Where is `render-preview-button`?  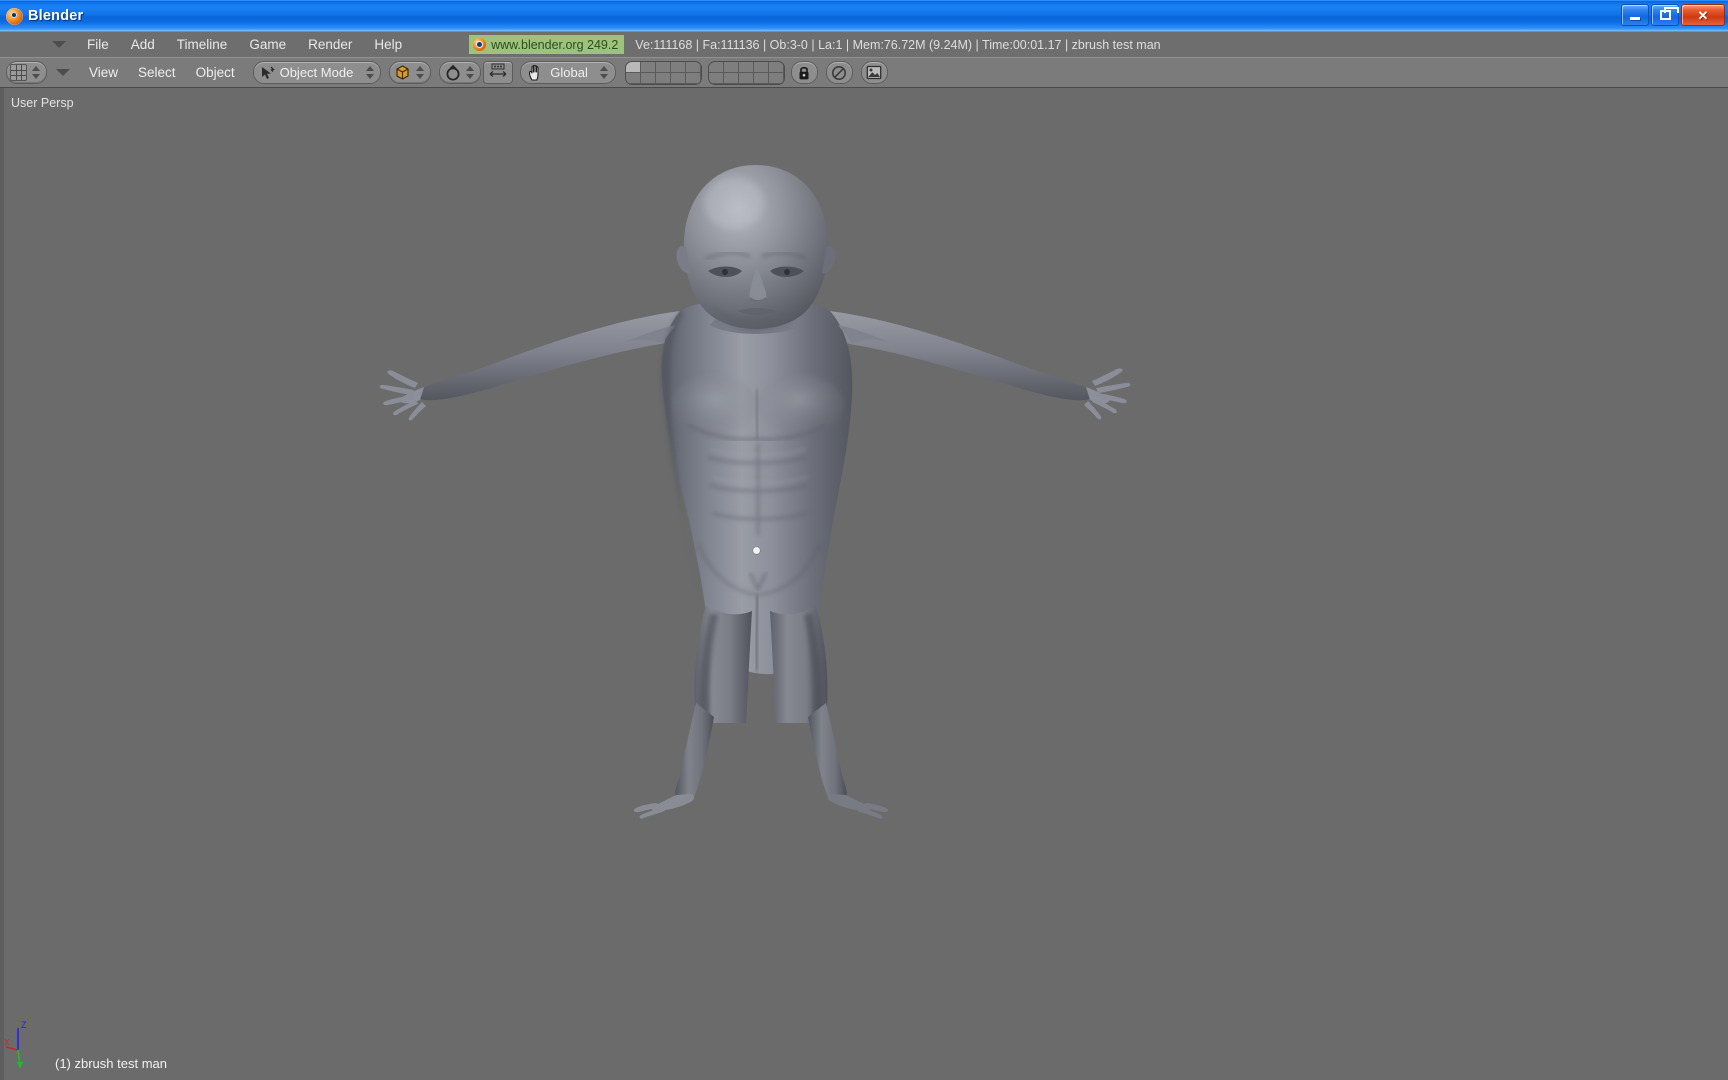
render-preview-button is located at coordinates (874, 72).